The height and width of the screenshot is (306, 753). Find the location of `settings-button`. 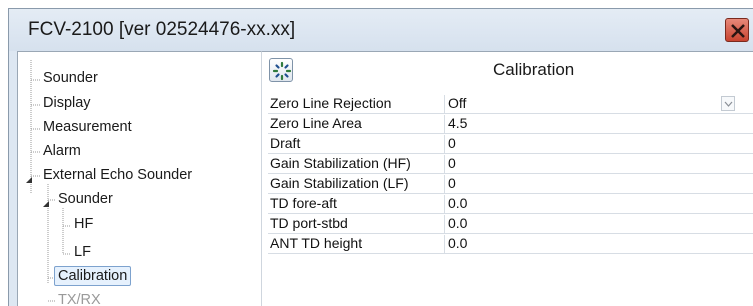

settings-button is located at coordinates (281, 70).